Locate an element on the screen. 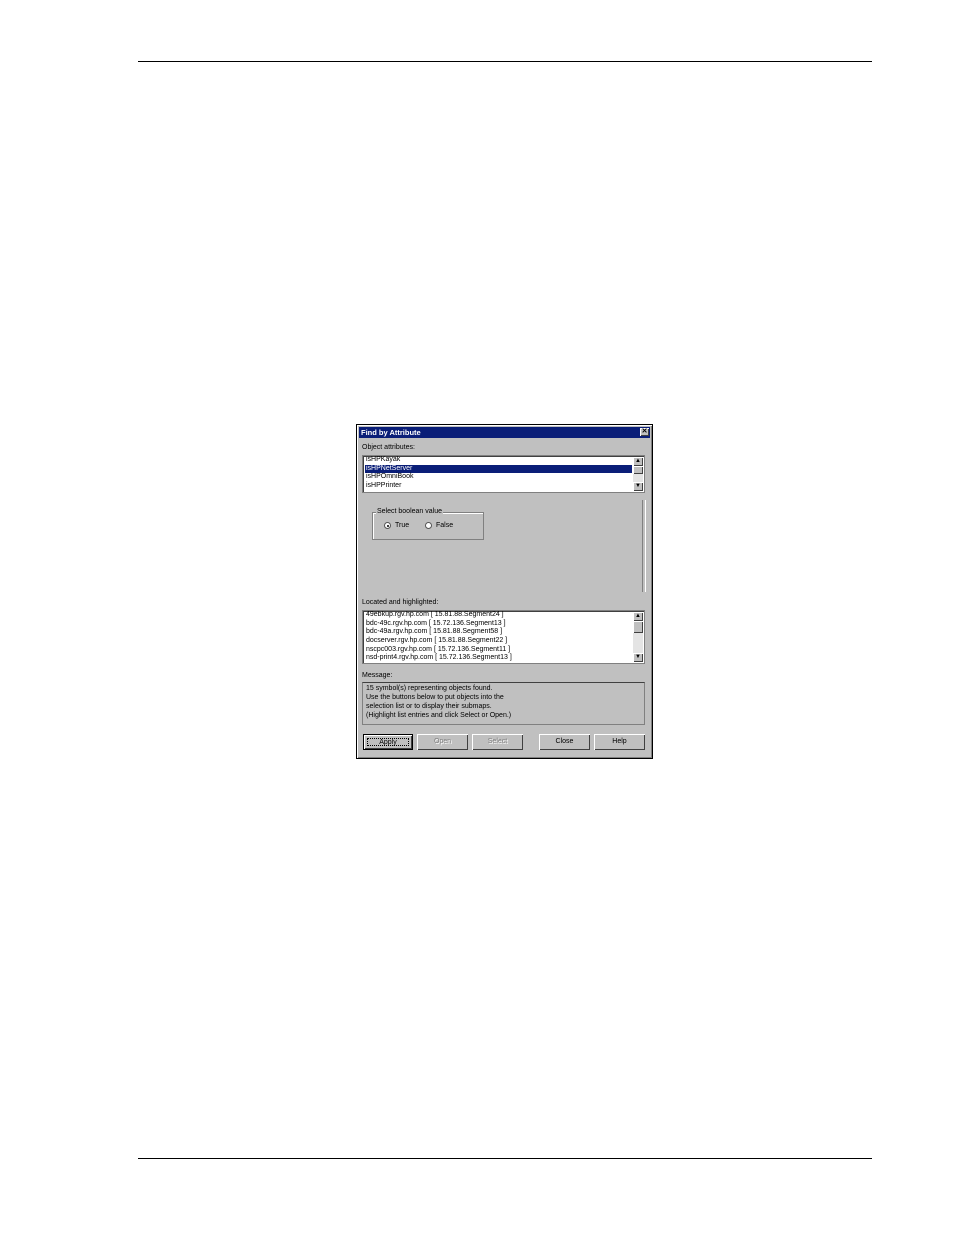 This screenshot has height=1235, width=954. true-radio is located at coordinates (387, 525).